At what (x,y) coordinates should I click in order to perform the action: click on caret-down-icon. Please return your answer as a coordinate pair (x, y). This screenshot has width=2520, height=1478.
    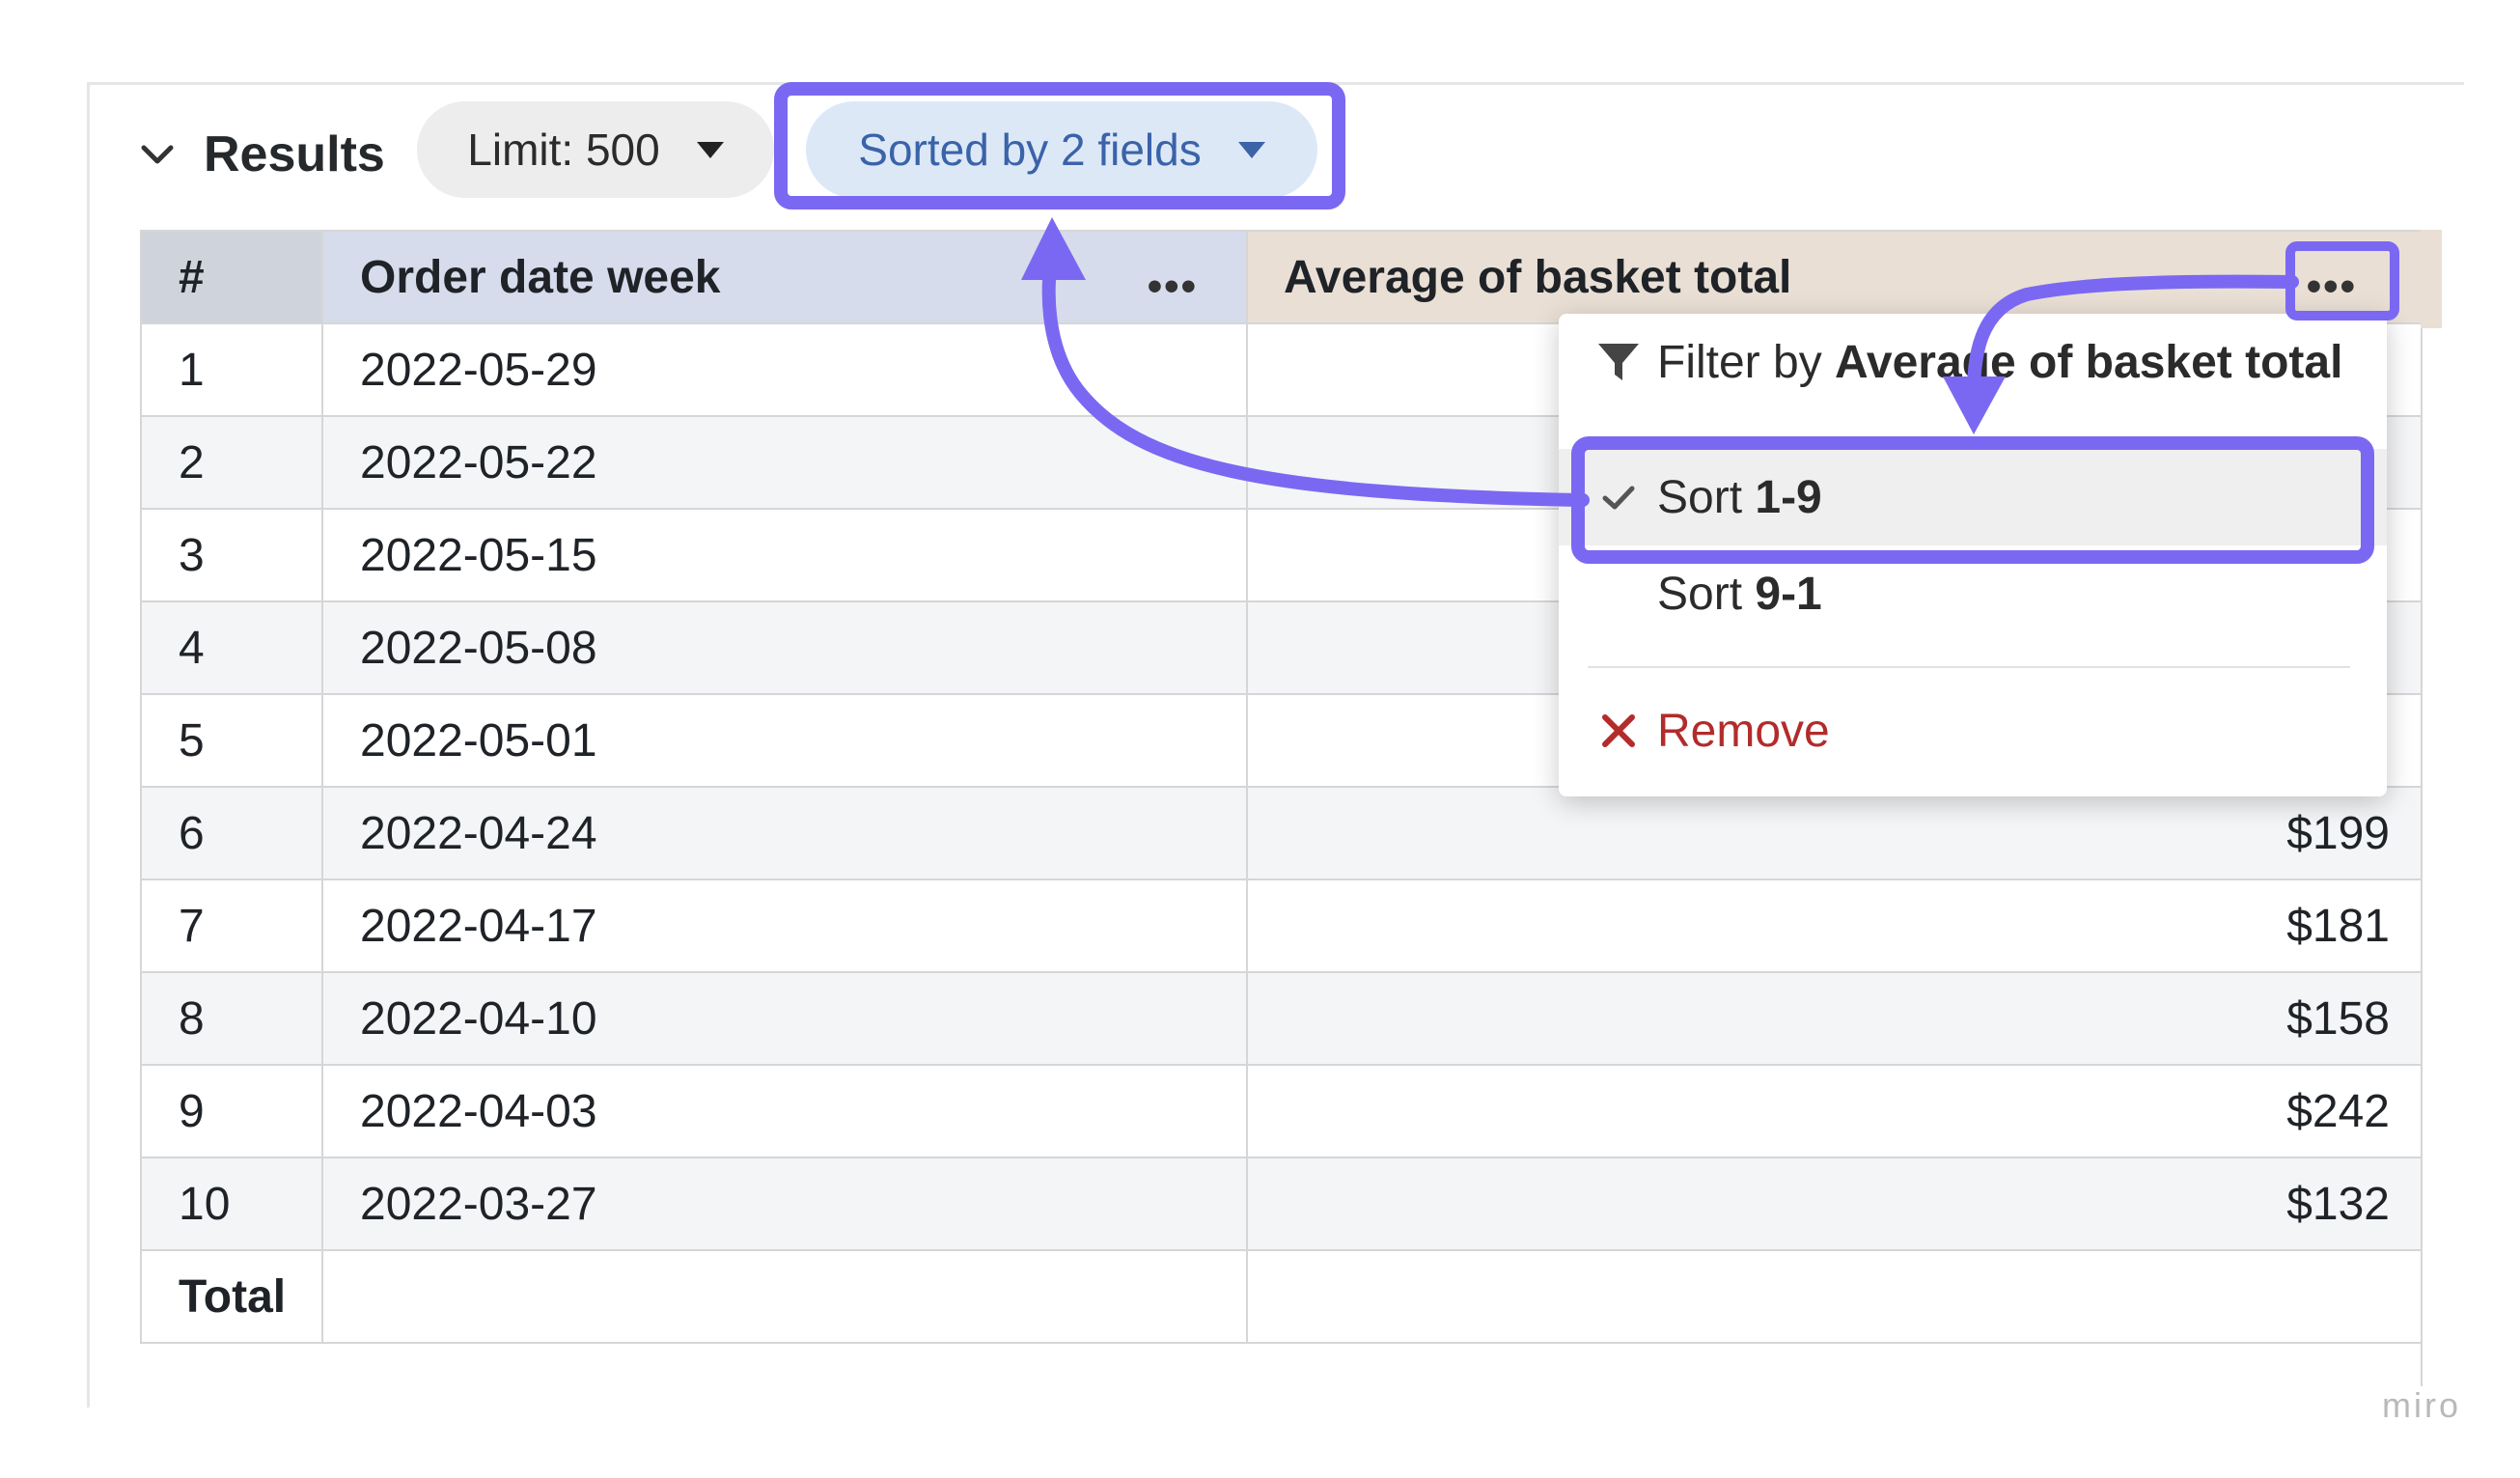
    Looking at the image, I should click on (710, 149).